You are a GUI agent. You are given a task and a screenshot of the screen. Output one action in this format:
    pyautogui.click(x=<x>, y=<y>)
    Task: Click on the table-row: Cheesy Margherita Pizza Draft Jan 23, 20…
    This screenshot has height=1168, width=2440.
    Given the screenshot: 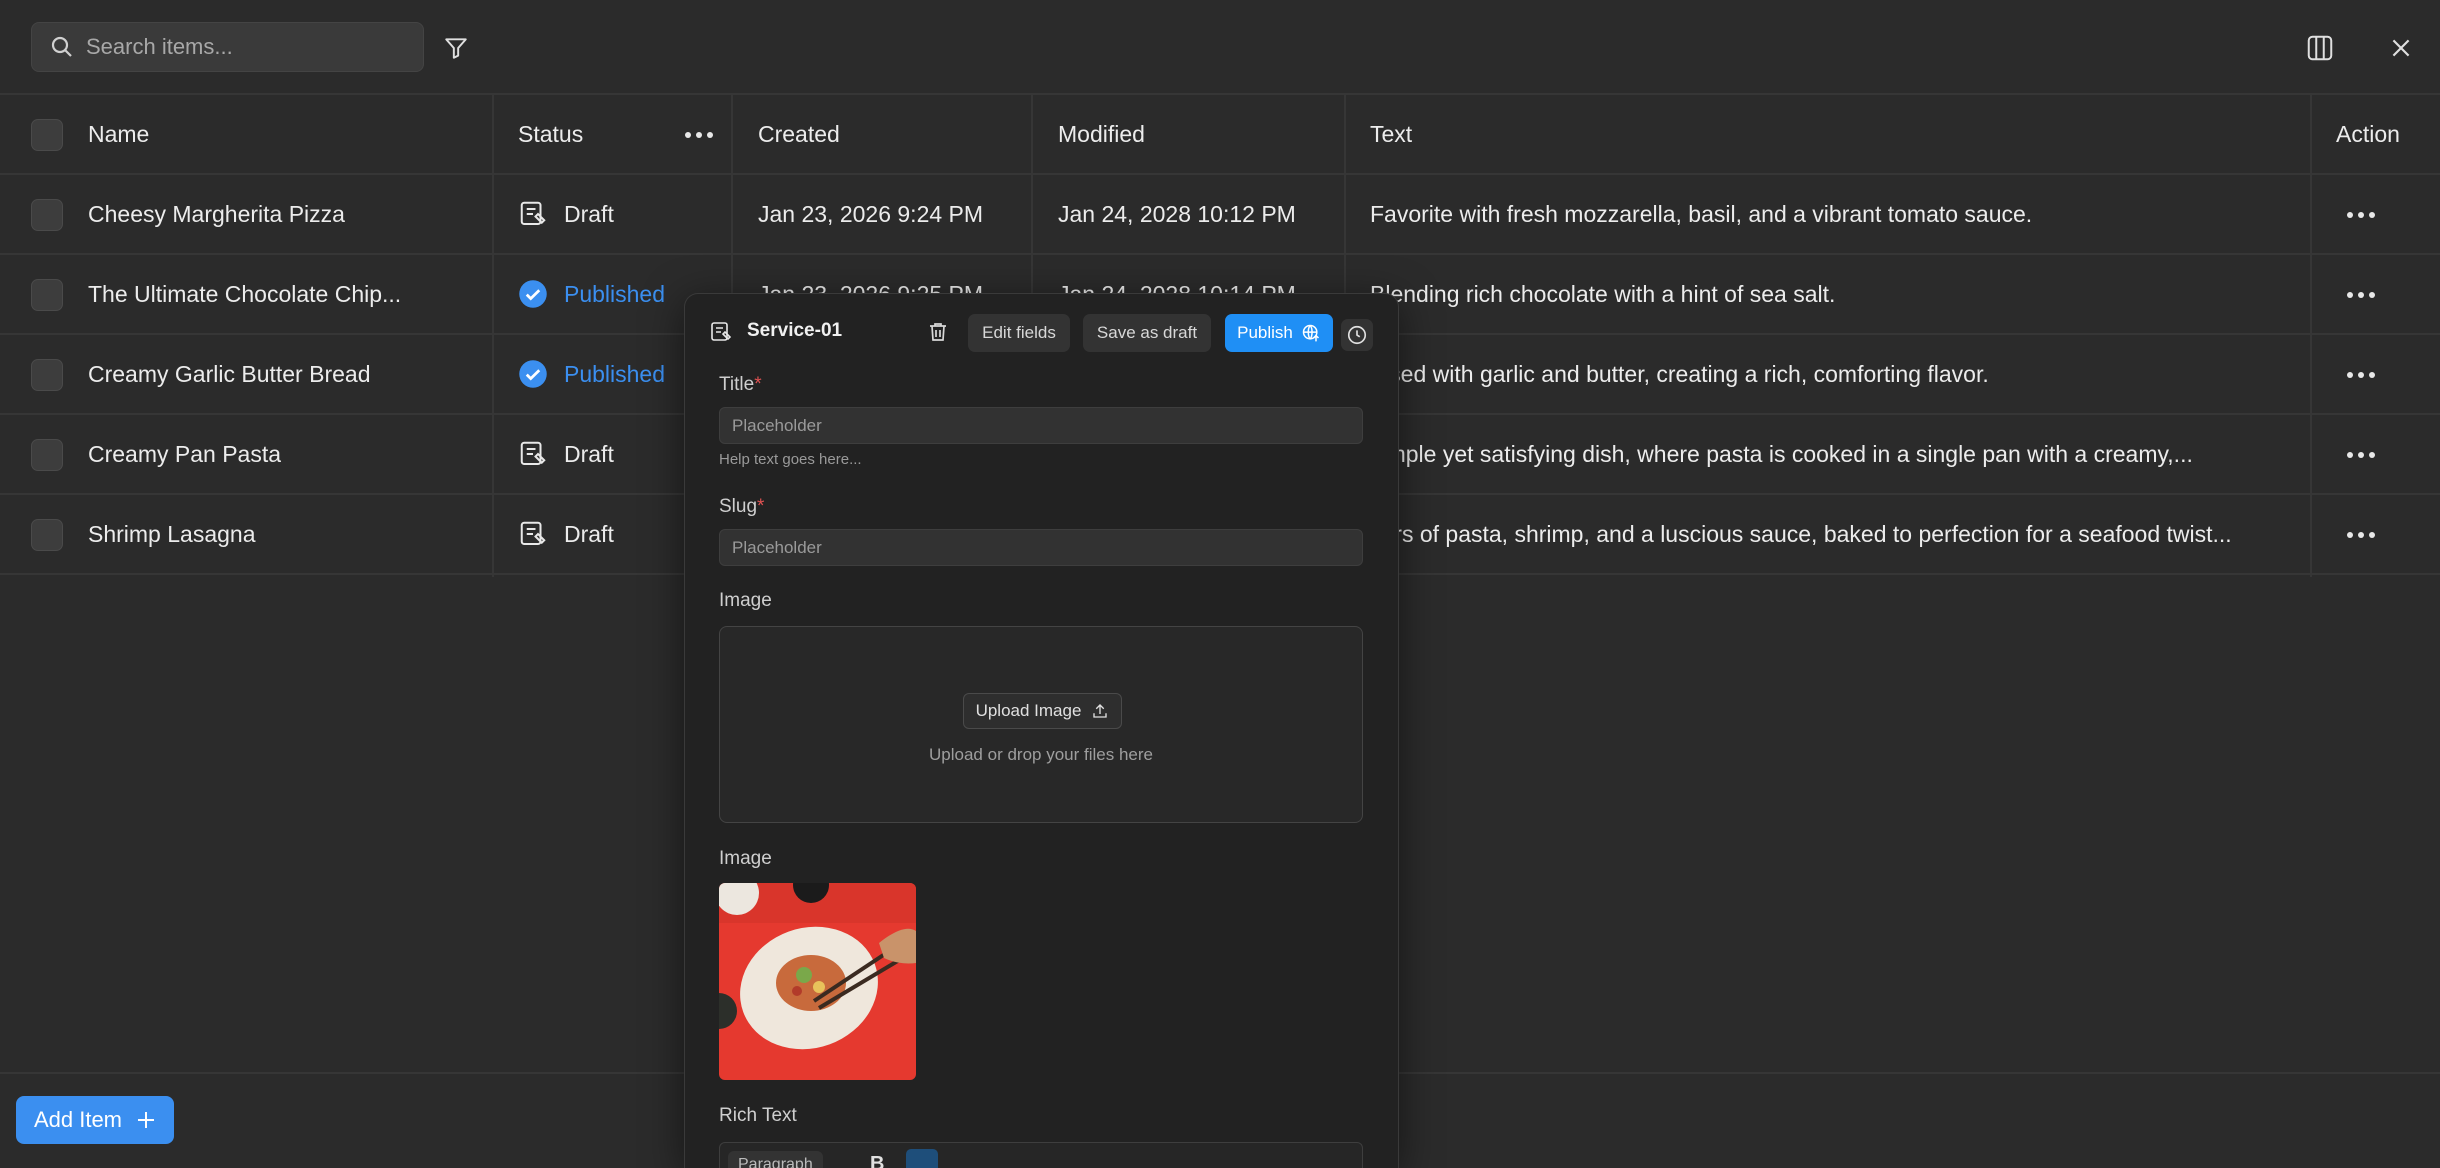 What is the action you would take?
    pyautogui.click(x=1220, y=215)
    